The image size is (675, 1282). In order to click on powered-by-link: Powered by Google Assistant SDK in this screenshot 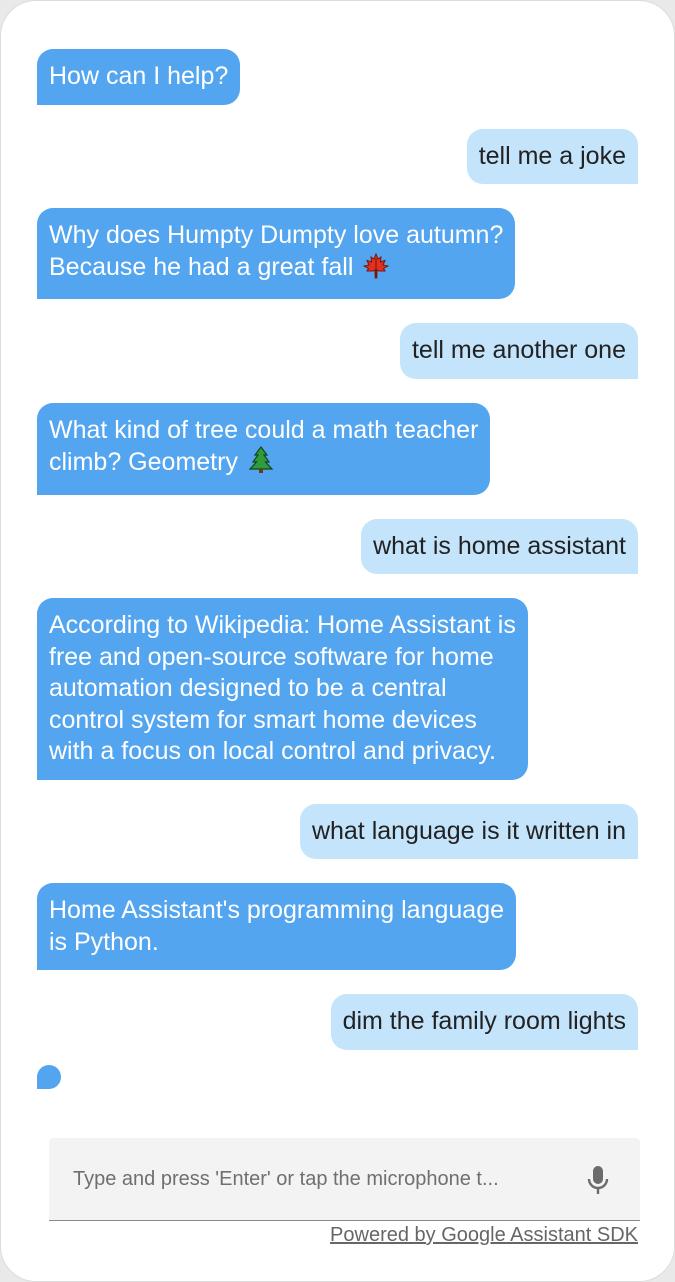, I will do `click(484, 1235)`.